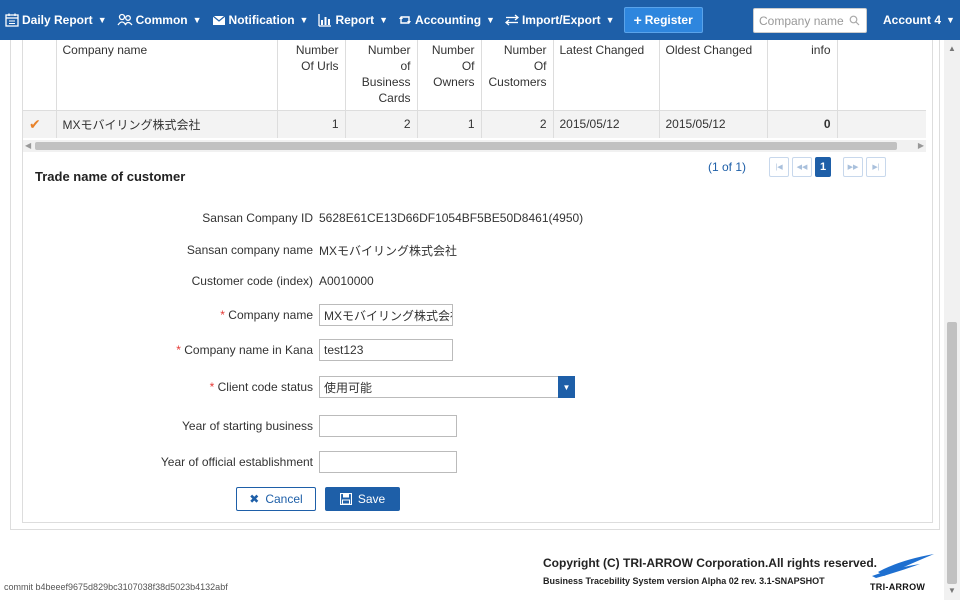 The image size is (960, 600). I want to click on page-vertical-scrollbar: ▲ ▼, so click(952, 320).